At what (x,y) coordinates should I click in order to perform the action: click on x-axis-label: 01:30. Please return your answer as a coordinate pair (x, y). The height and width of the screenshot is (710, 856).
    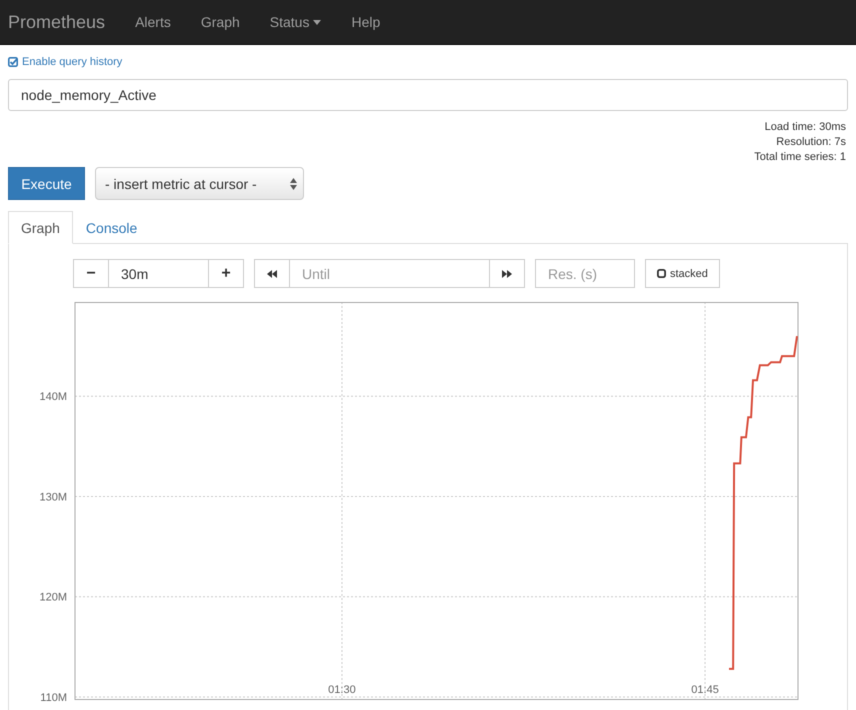
    Looking at the image, I should click on (342, 690).